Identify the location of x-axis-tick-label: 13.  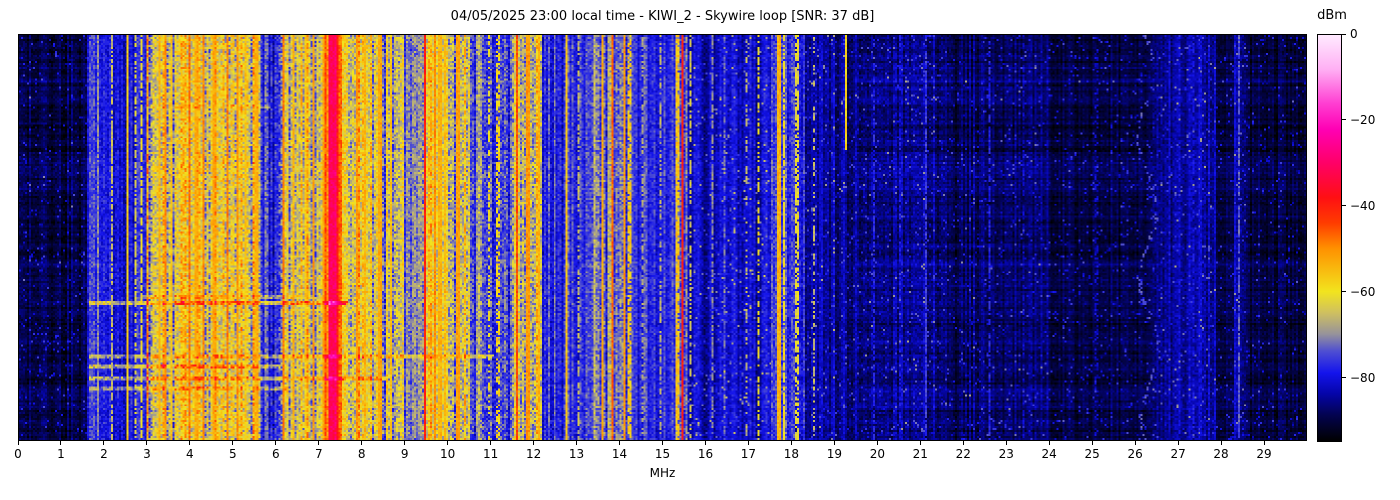
(576, 454).